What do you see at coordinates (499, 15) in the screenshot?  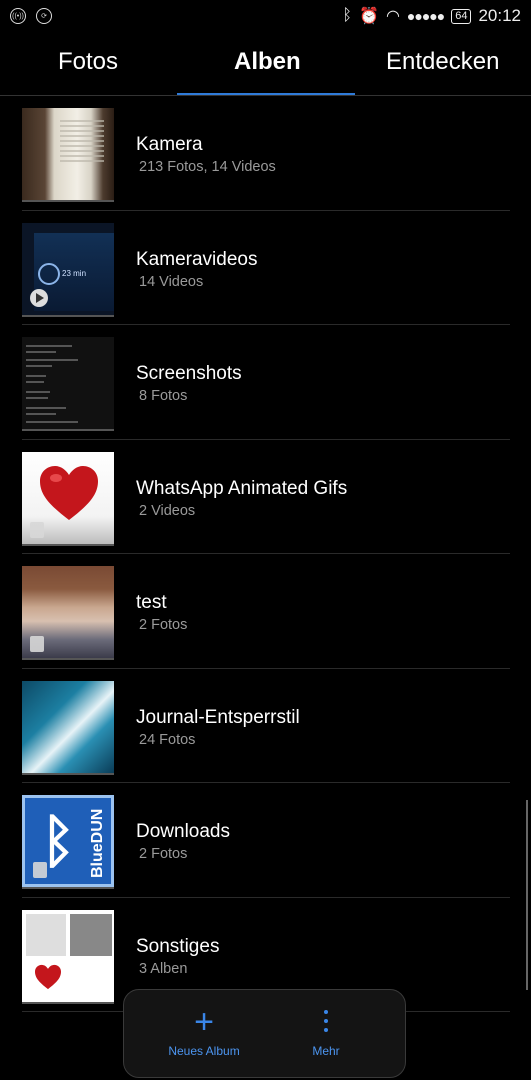 I see `clock: 20:12` at bounding box center [499, 15].